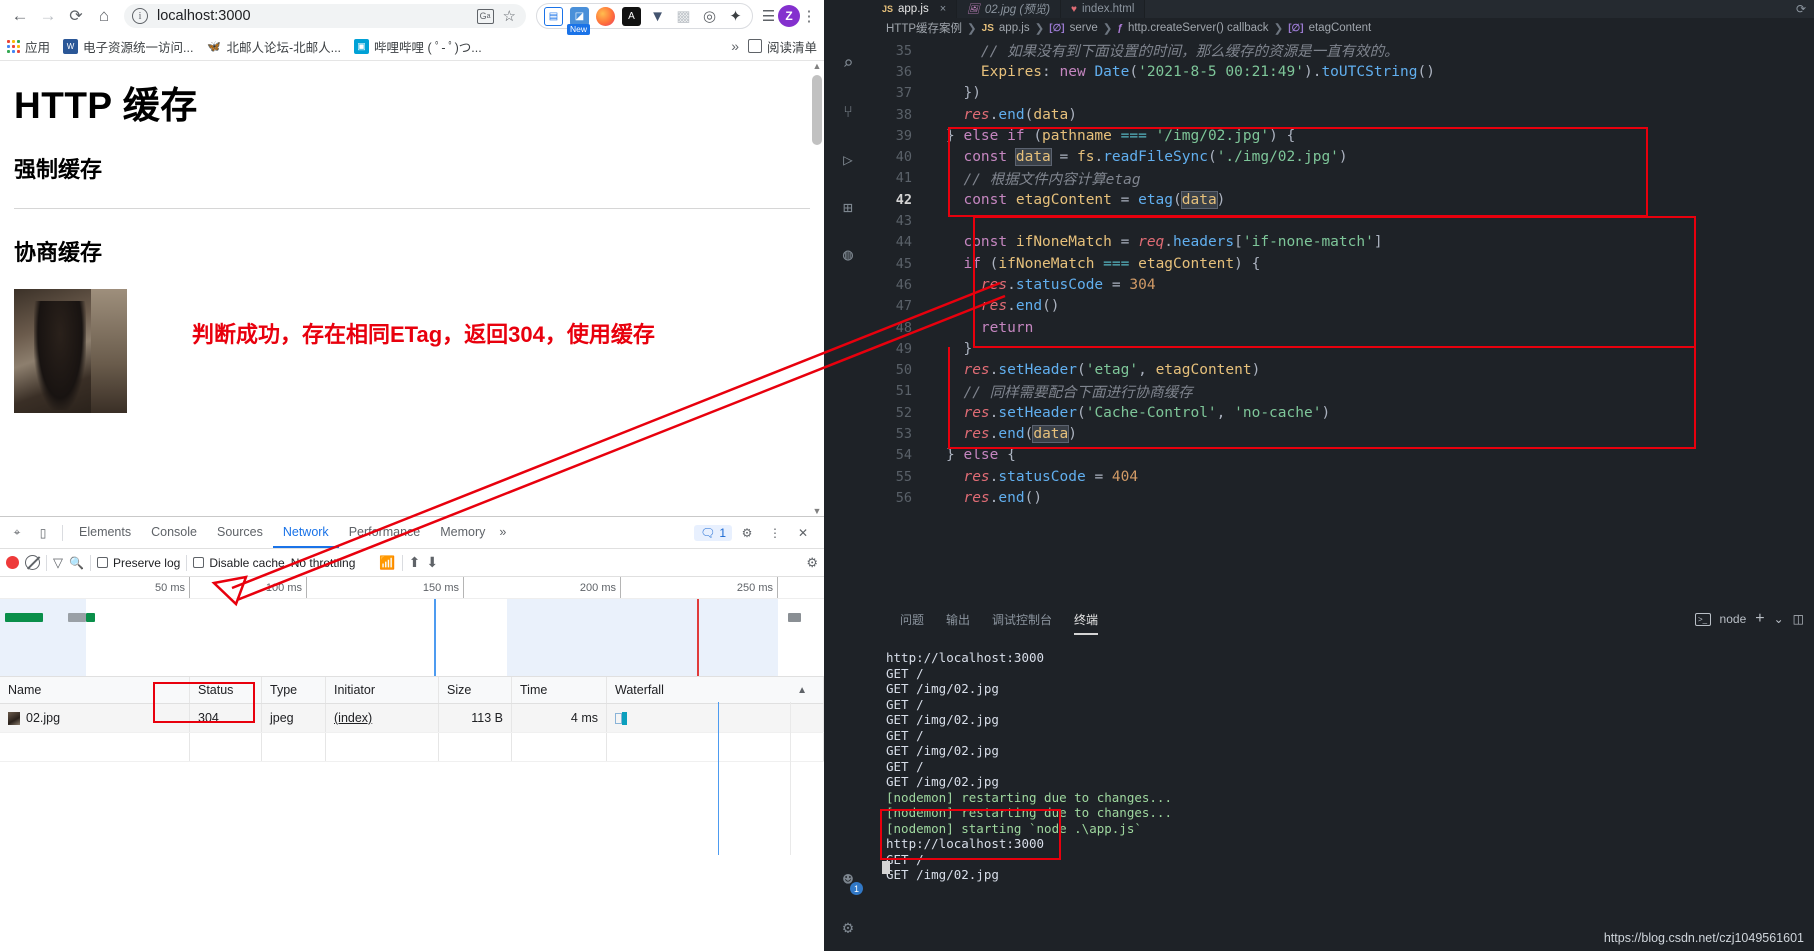  What do you see at coordinates (915, 9) in the screenshot?
I see `editor-tab-app-js: JS app.js ×` at bounding box center [915, 9].